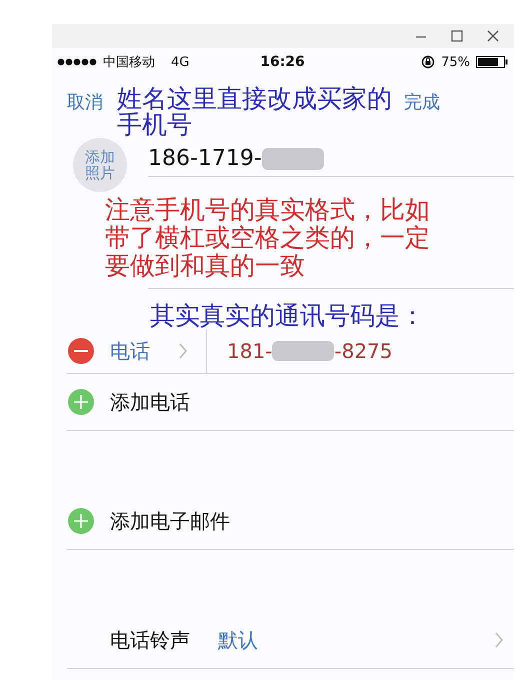 This screenshot has height=680, width=527. What do you see at coordinates (170, 521) in the screenshot?
I see `add-field-label: 添加电子邮件` at bounding box center [170, 521].